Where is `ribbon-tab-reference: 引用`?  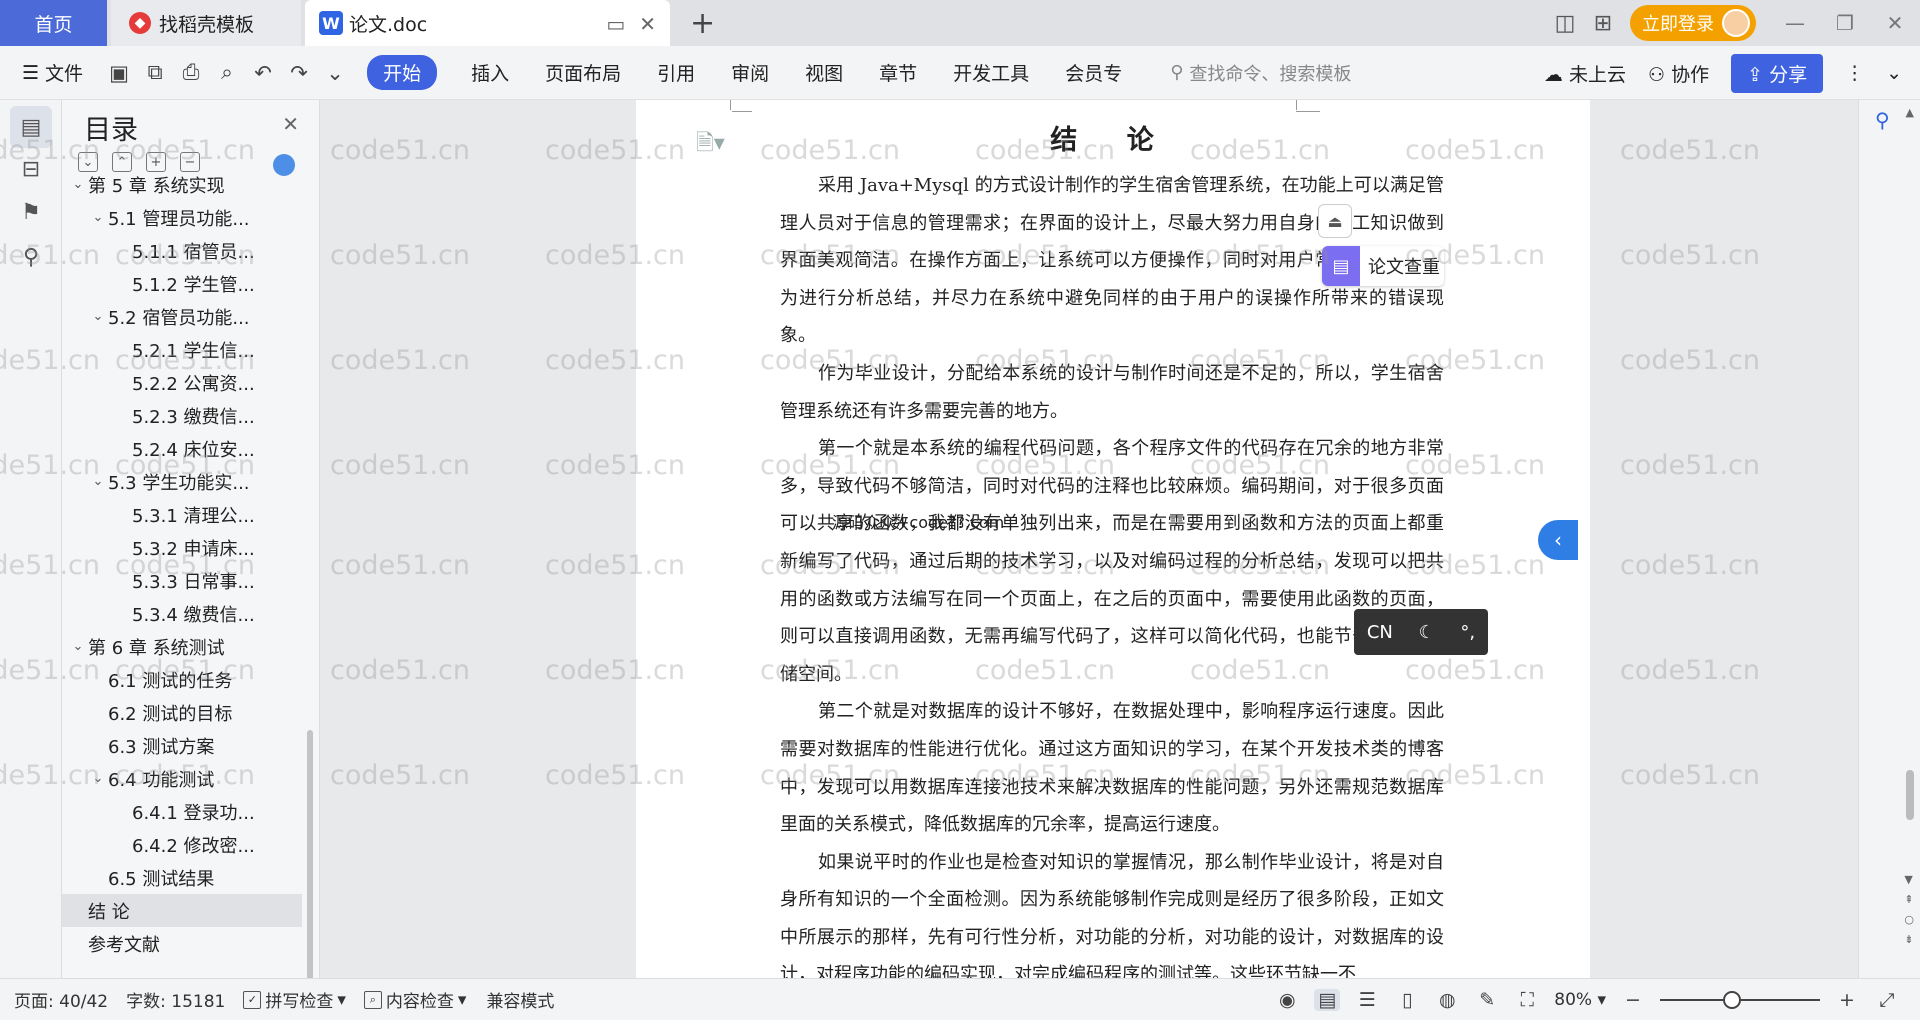
ribbon-tab-reference: 引用 is located at coordinates (676, 72).